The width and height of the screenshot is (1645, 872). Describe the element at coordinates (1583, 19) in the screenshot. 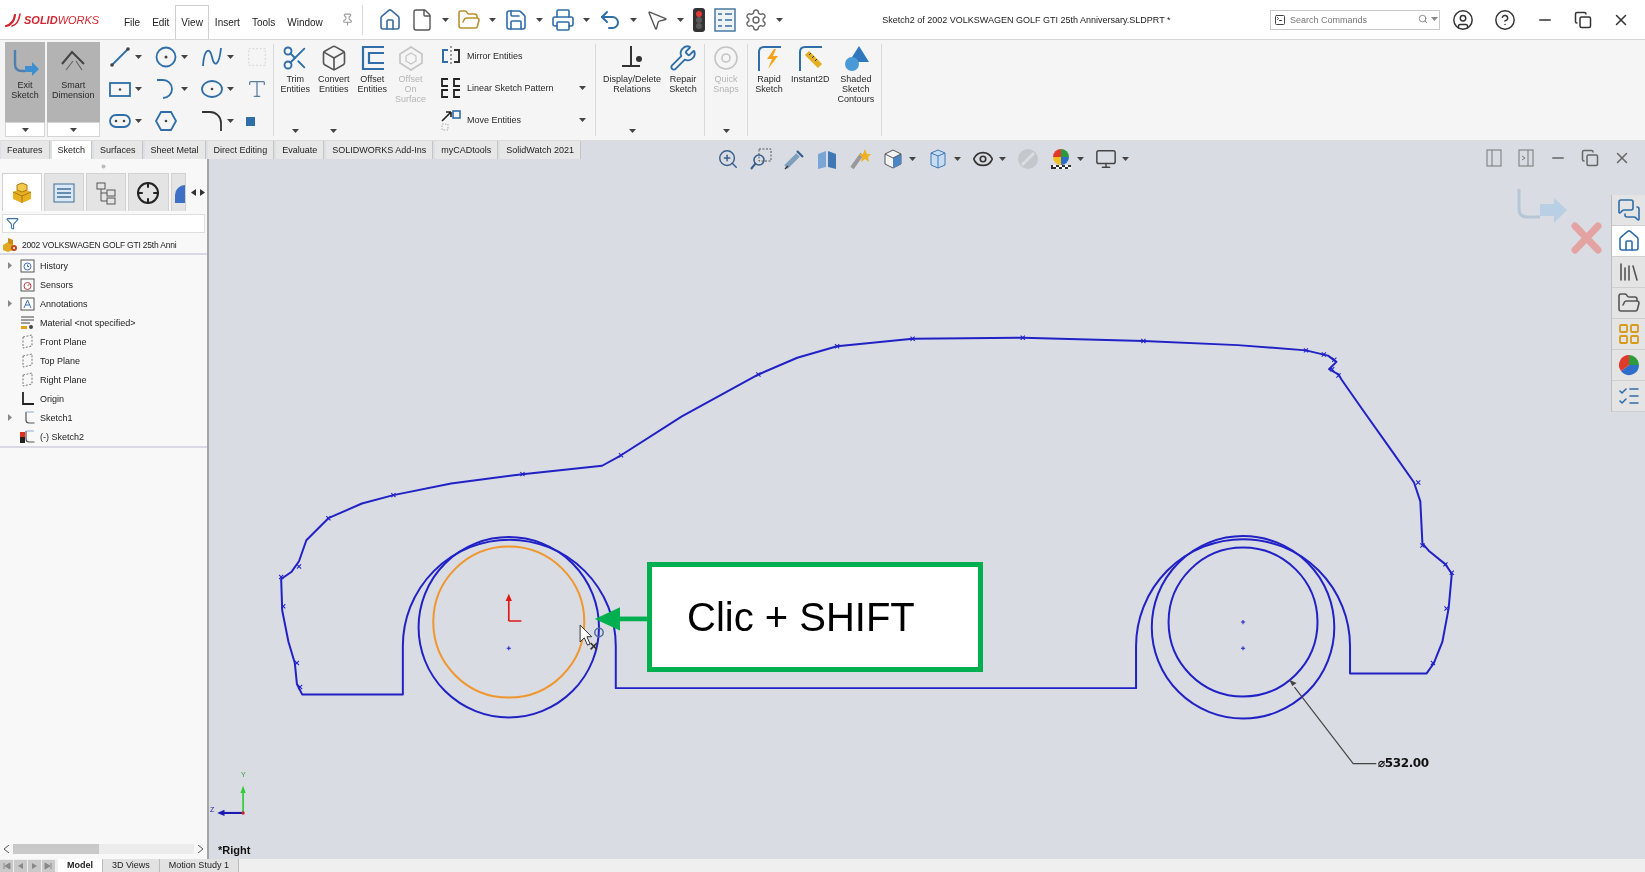

I see `restore-icon` at that location.